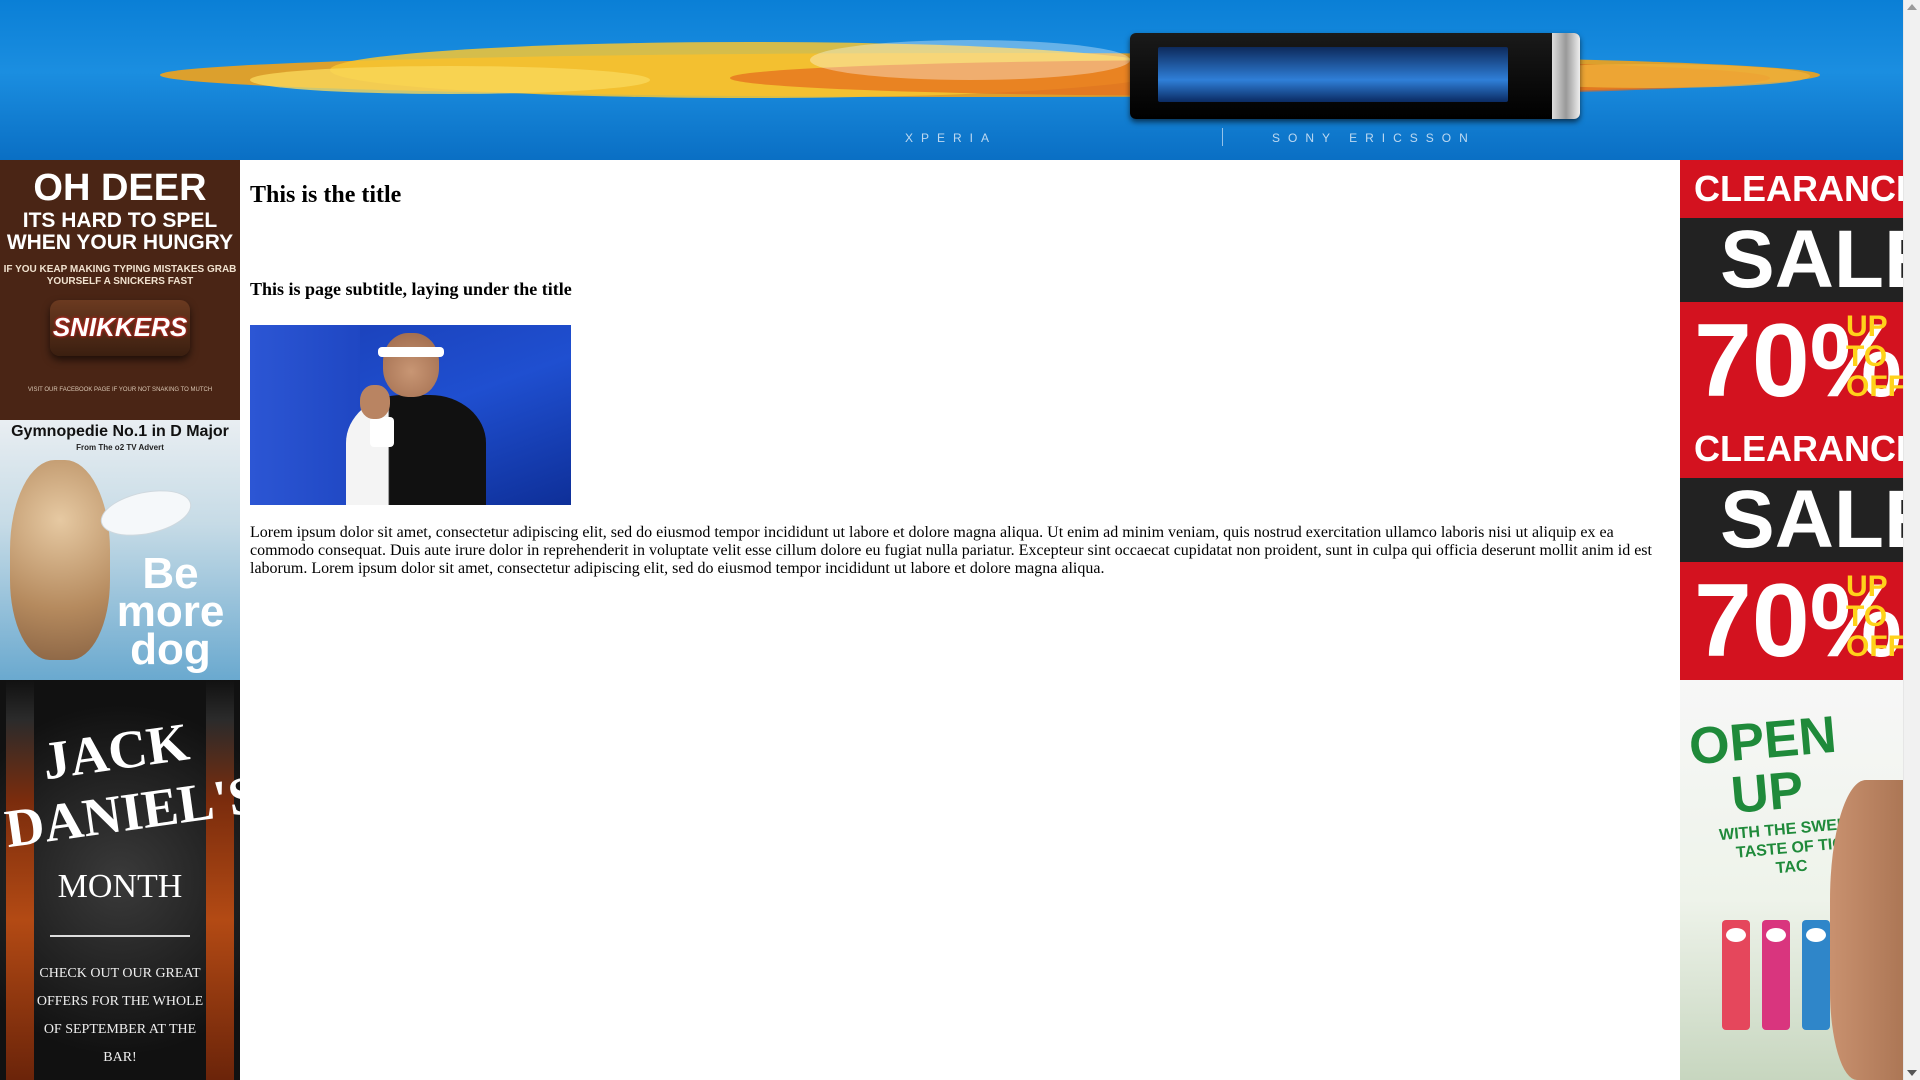 This screenshot has height=1080, width=1920. What do you see at coordinates (1912, 7) in the screenshot?
I see `scroll-up-arrow-icon` at bounding box center [1912, 7].